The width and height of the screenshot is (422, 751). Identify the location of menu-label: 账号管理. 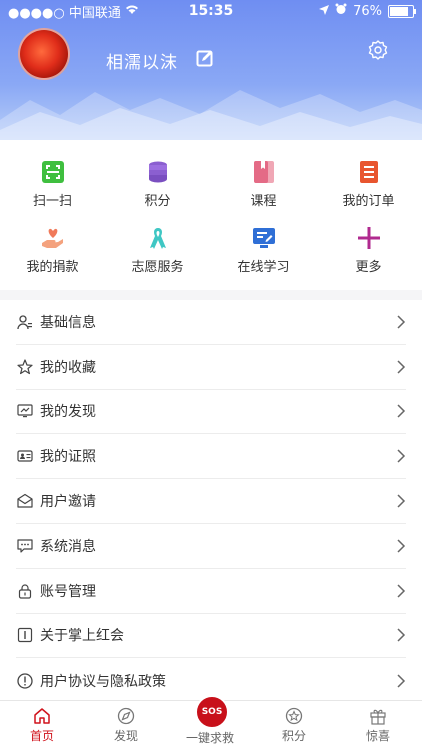
(68, 591).